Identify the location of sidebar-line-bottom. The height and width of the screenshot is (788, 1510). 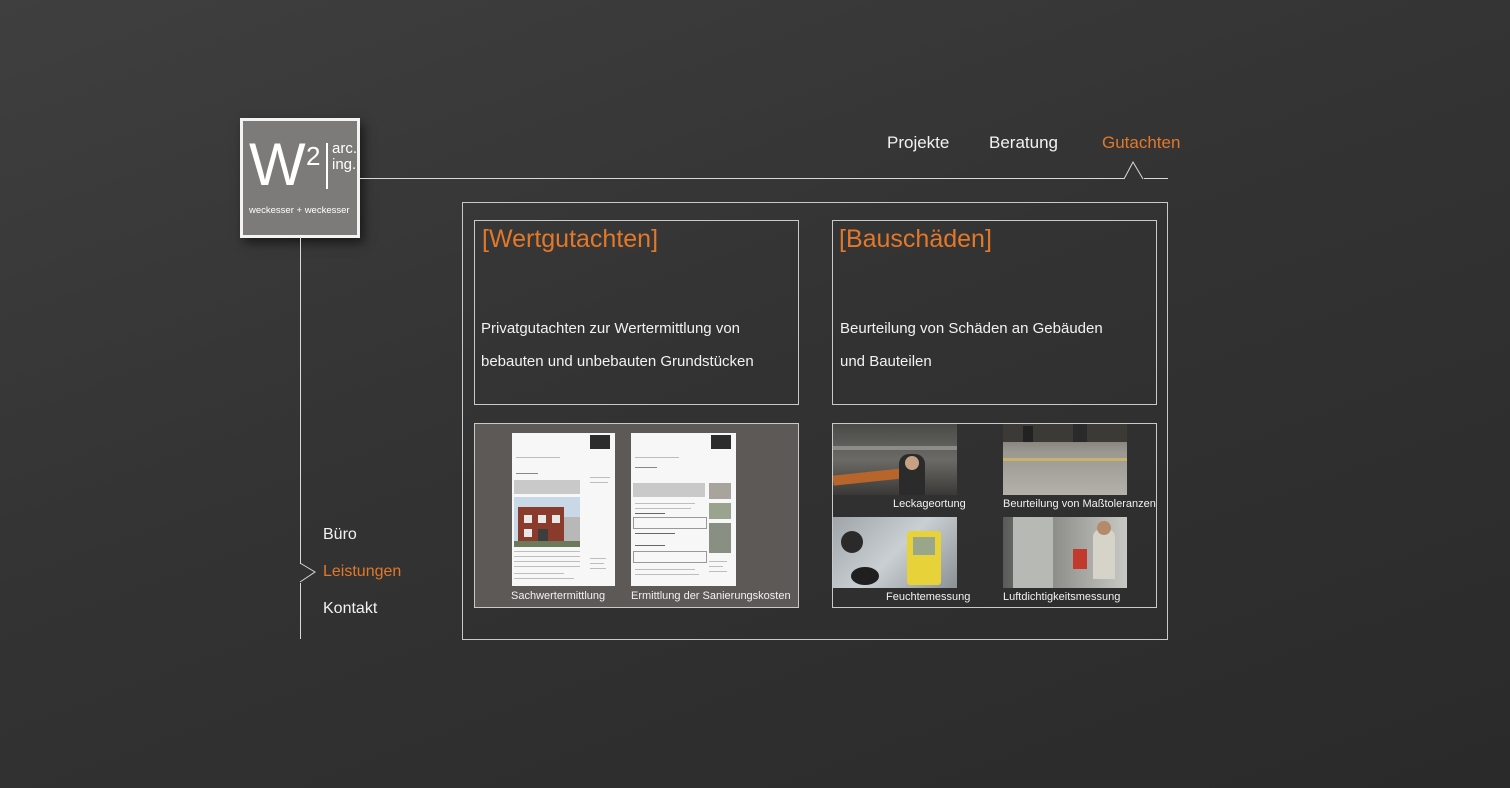
(300, 611).